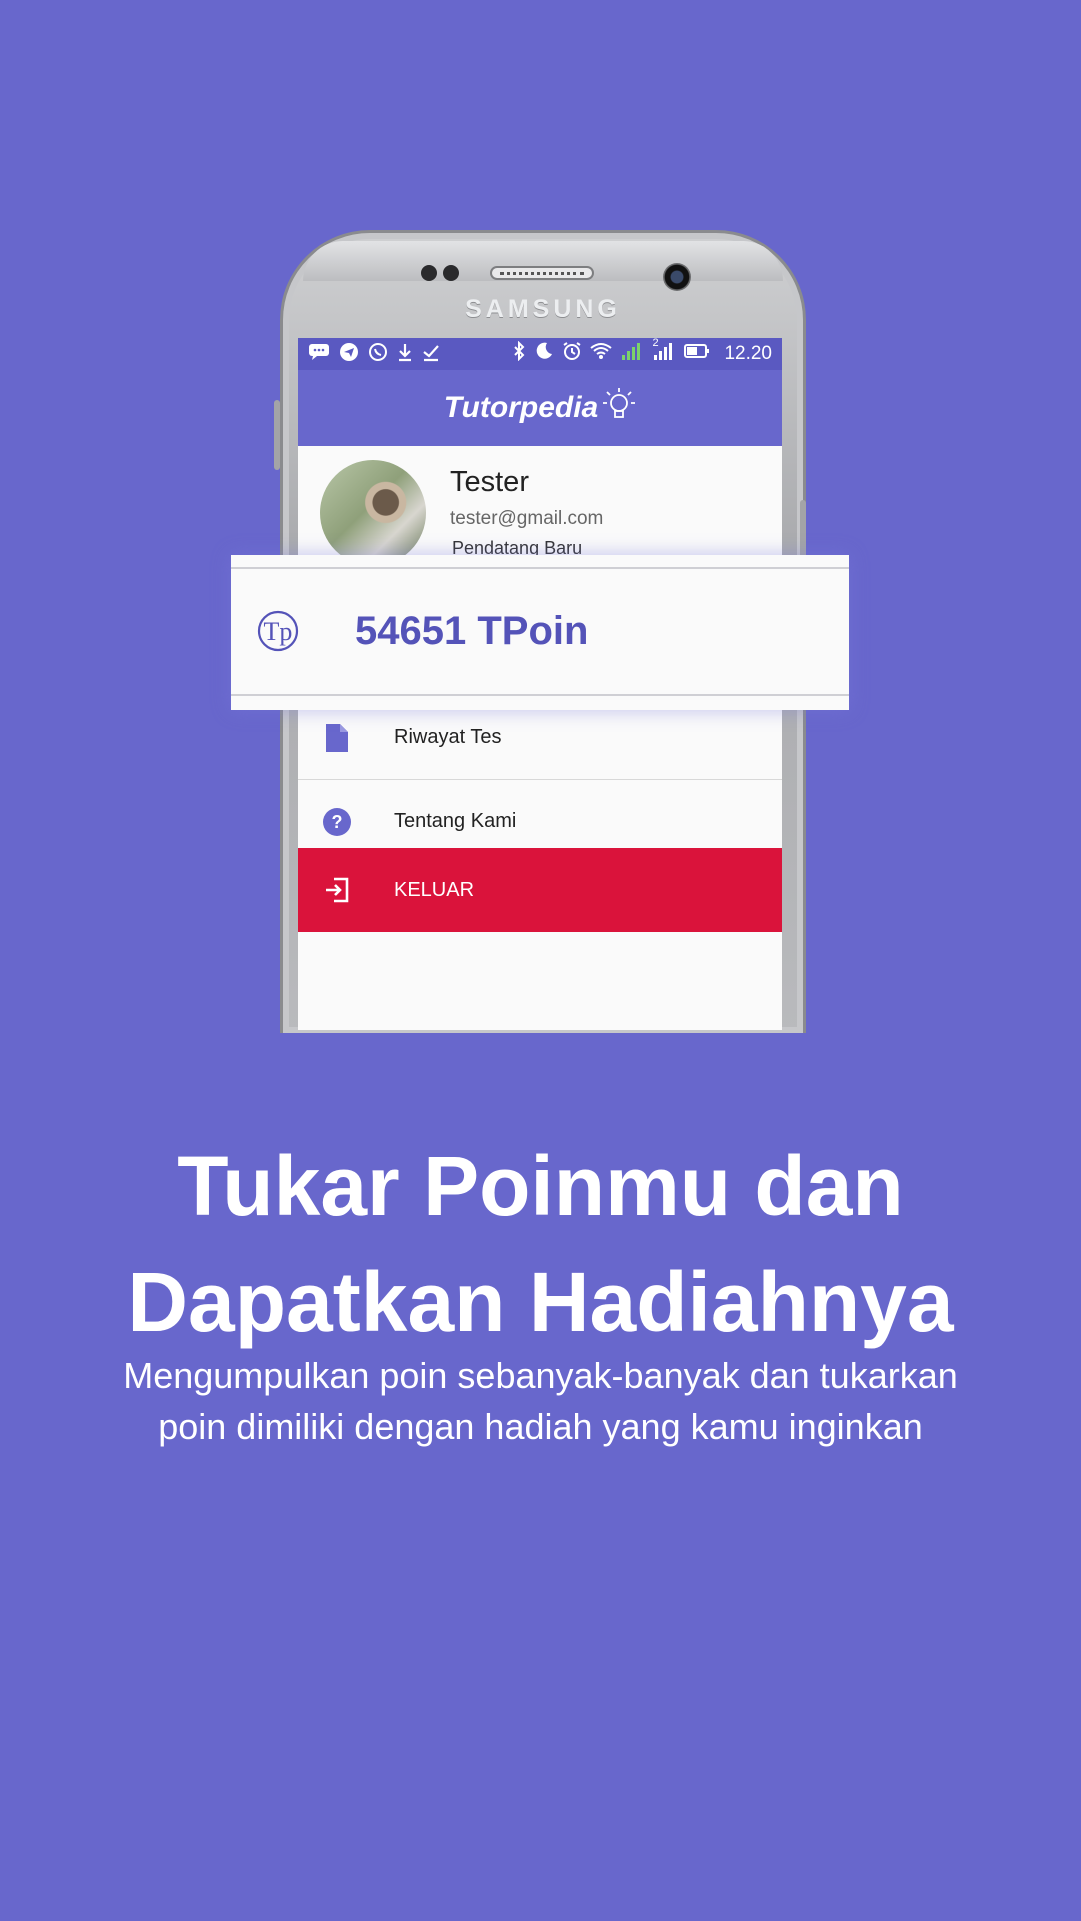 Image resolution: width=1081 pixels, height=1921 pixels. I want to click on earpiece-speaker, so click(542, 273).